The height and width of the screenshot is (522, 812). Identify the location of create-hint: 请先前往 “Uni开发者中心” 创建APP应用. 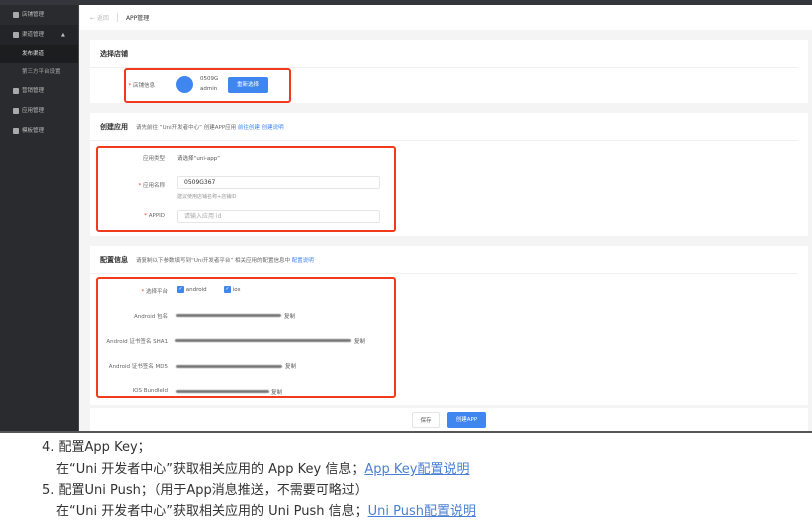
(186, 127).